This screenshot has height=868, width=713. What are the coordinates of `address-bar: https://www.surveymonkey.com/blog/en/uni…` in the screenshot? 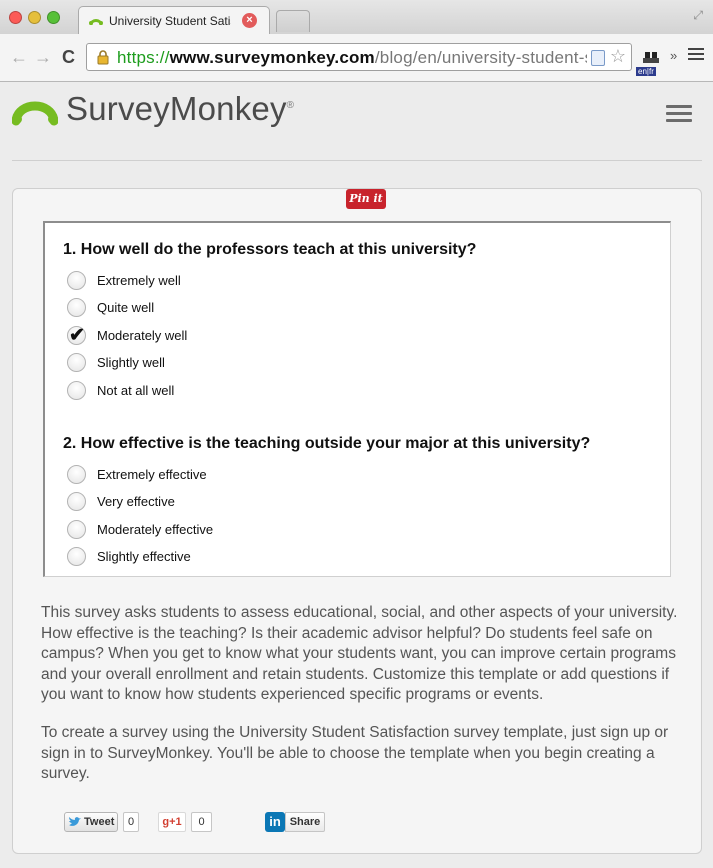 It's located at (359, 57).